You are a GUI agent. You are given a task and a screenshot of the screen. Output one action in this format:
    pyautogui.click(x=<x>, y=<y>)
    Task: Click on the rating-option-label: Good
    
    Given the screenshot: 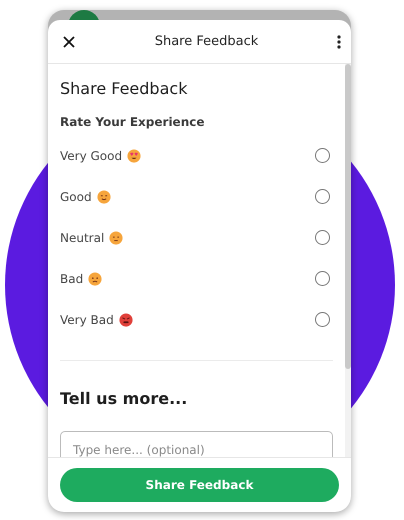 What is the action you would take?
    pyautogui.click(x=76, y=197)
    